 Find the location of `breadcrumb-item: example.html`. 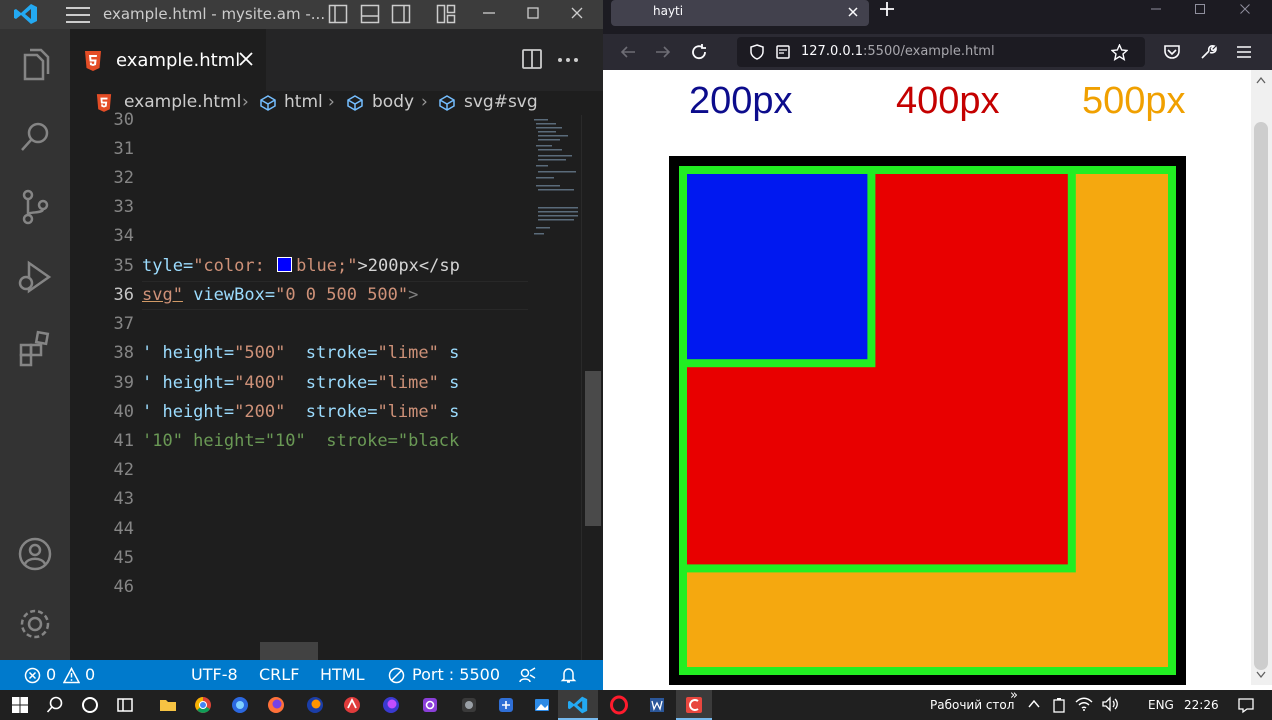

breadcrumb-item: example.html is located at coordinates (182, 102).